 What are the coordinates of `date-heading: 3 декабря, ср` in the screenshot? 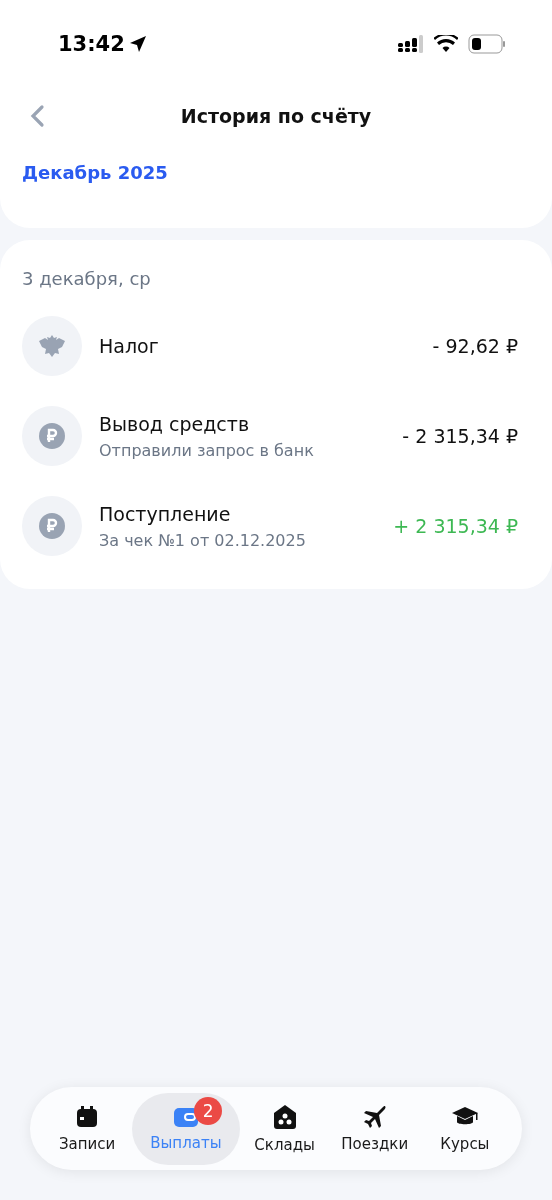 It's located at (87, 278).